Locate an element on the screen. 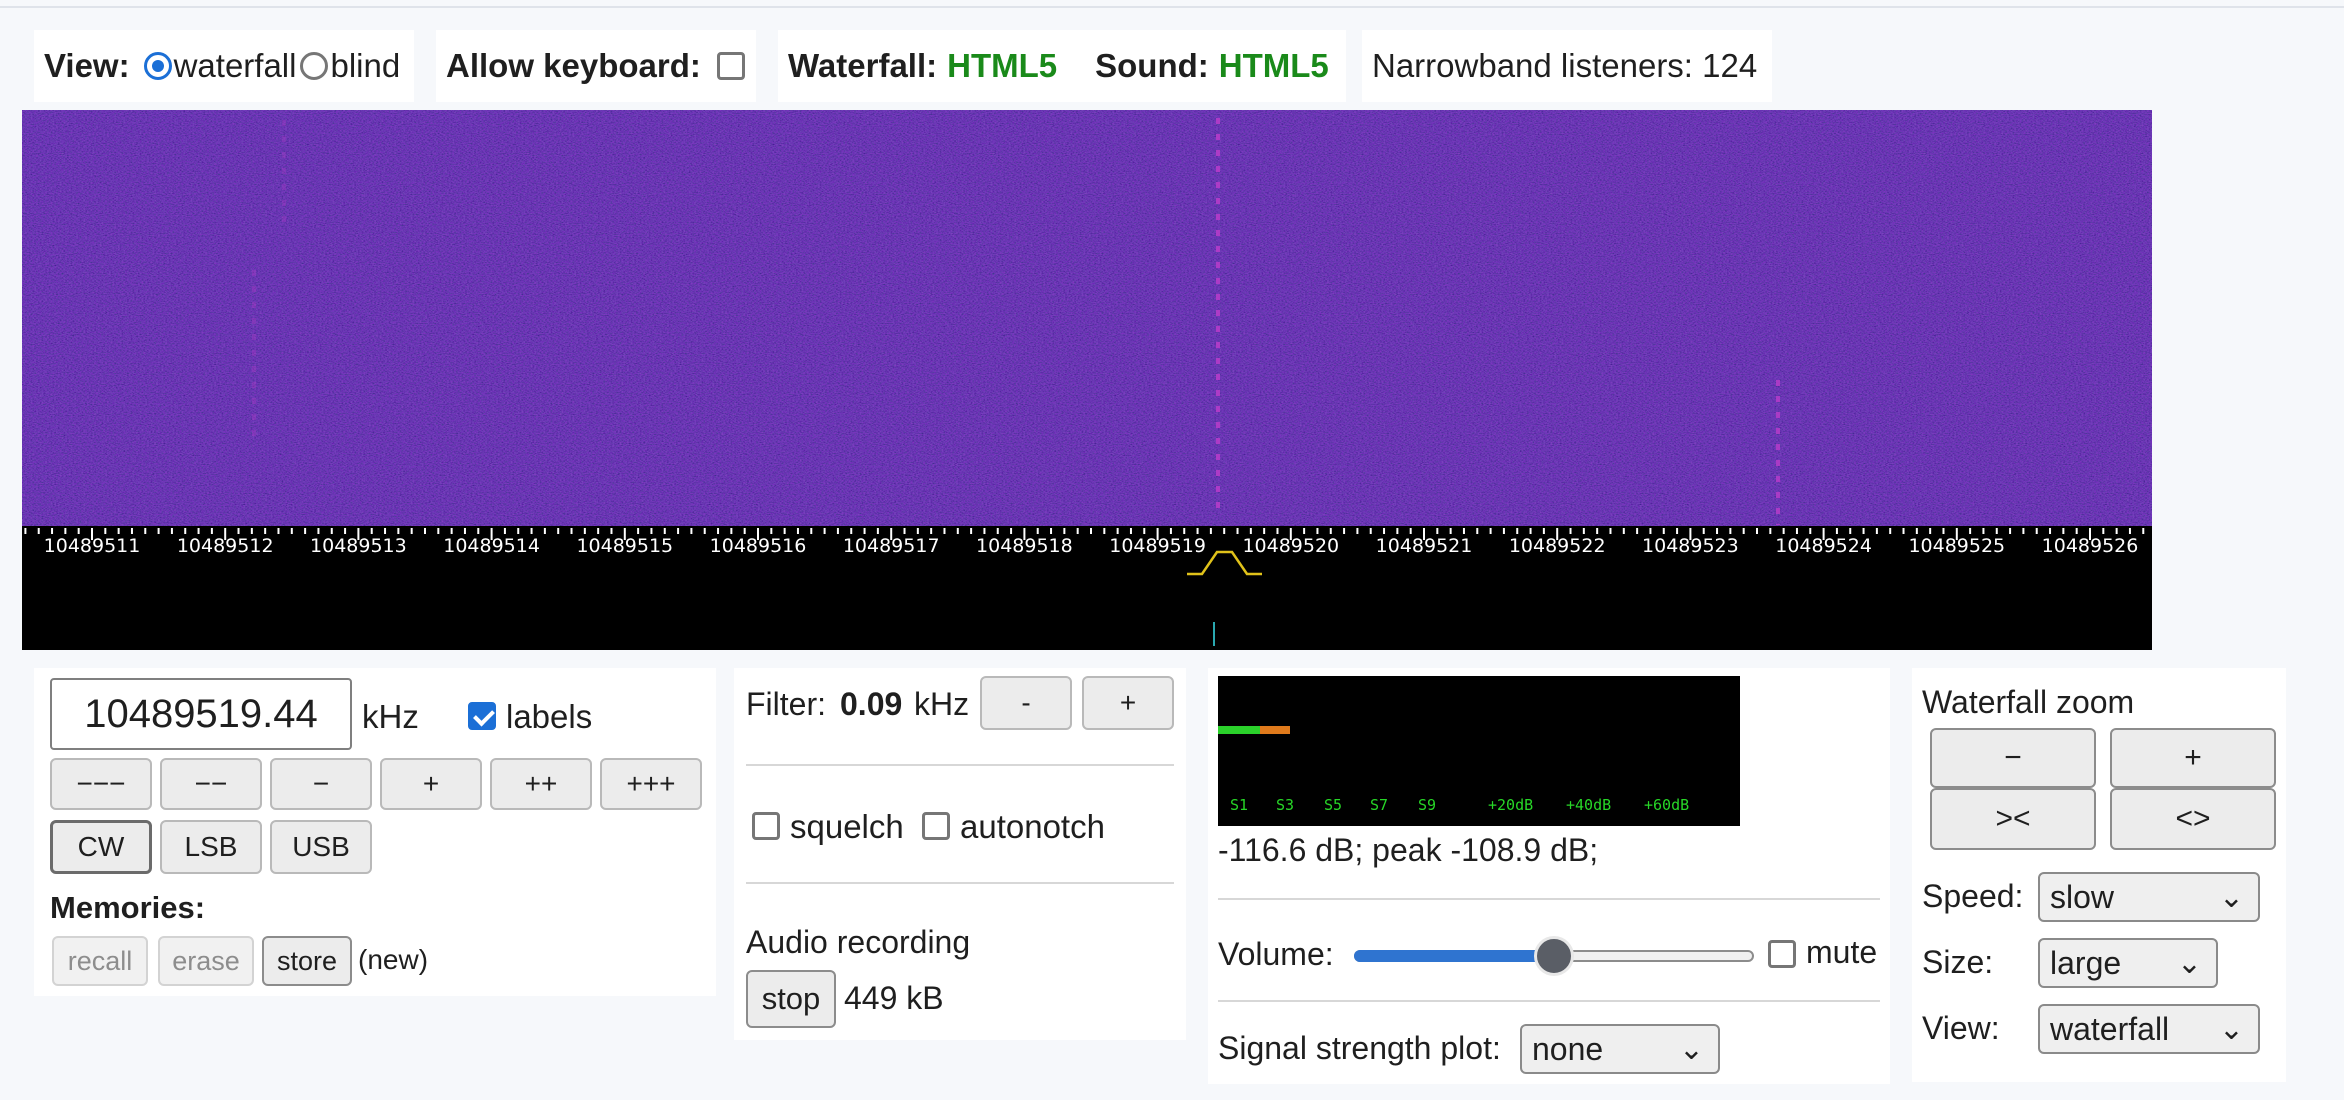 The height and width of the screenshot is (1100, 2344). top-divider is located at coordinates (1172, 7).